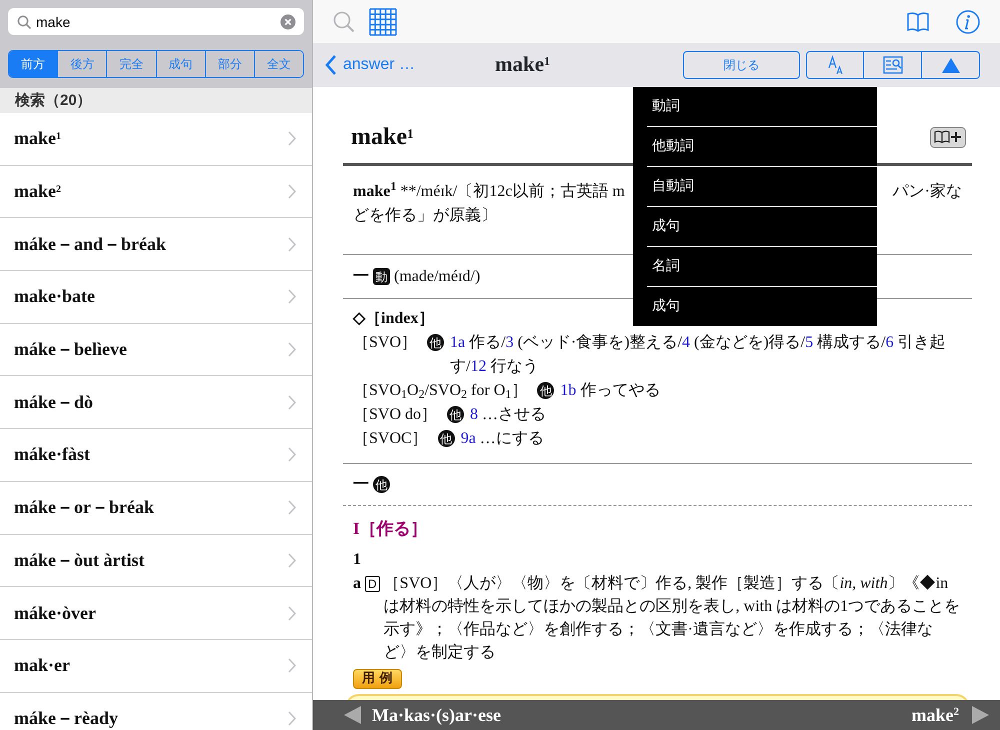 This screenshot has height=730, width=1000. I want to click on previous-entry-link: Ma·kas·(s)ar·ese, so click(436, 715).